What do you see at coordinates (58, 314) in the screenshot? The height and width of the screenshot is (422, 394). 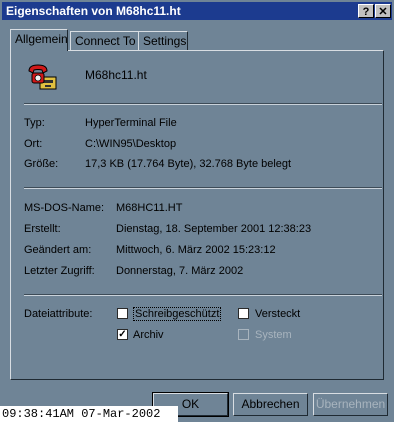 I see `attributes-label: Dateiattribute:` at bounding box center [58, 314].